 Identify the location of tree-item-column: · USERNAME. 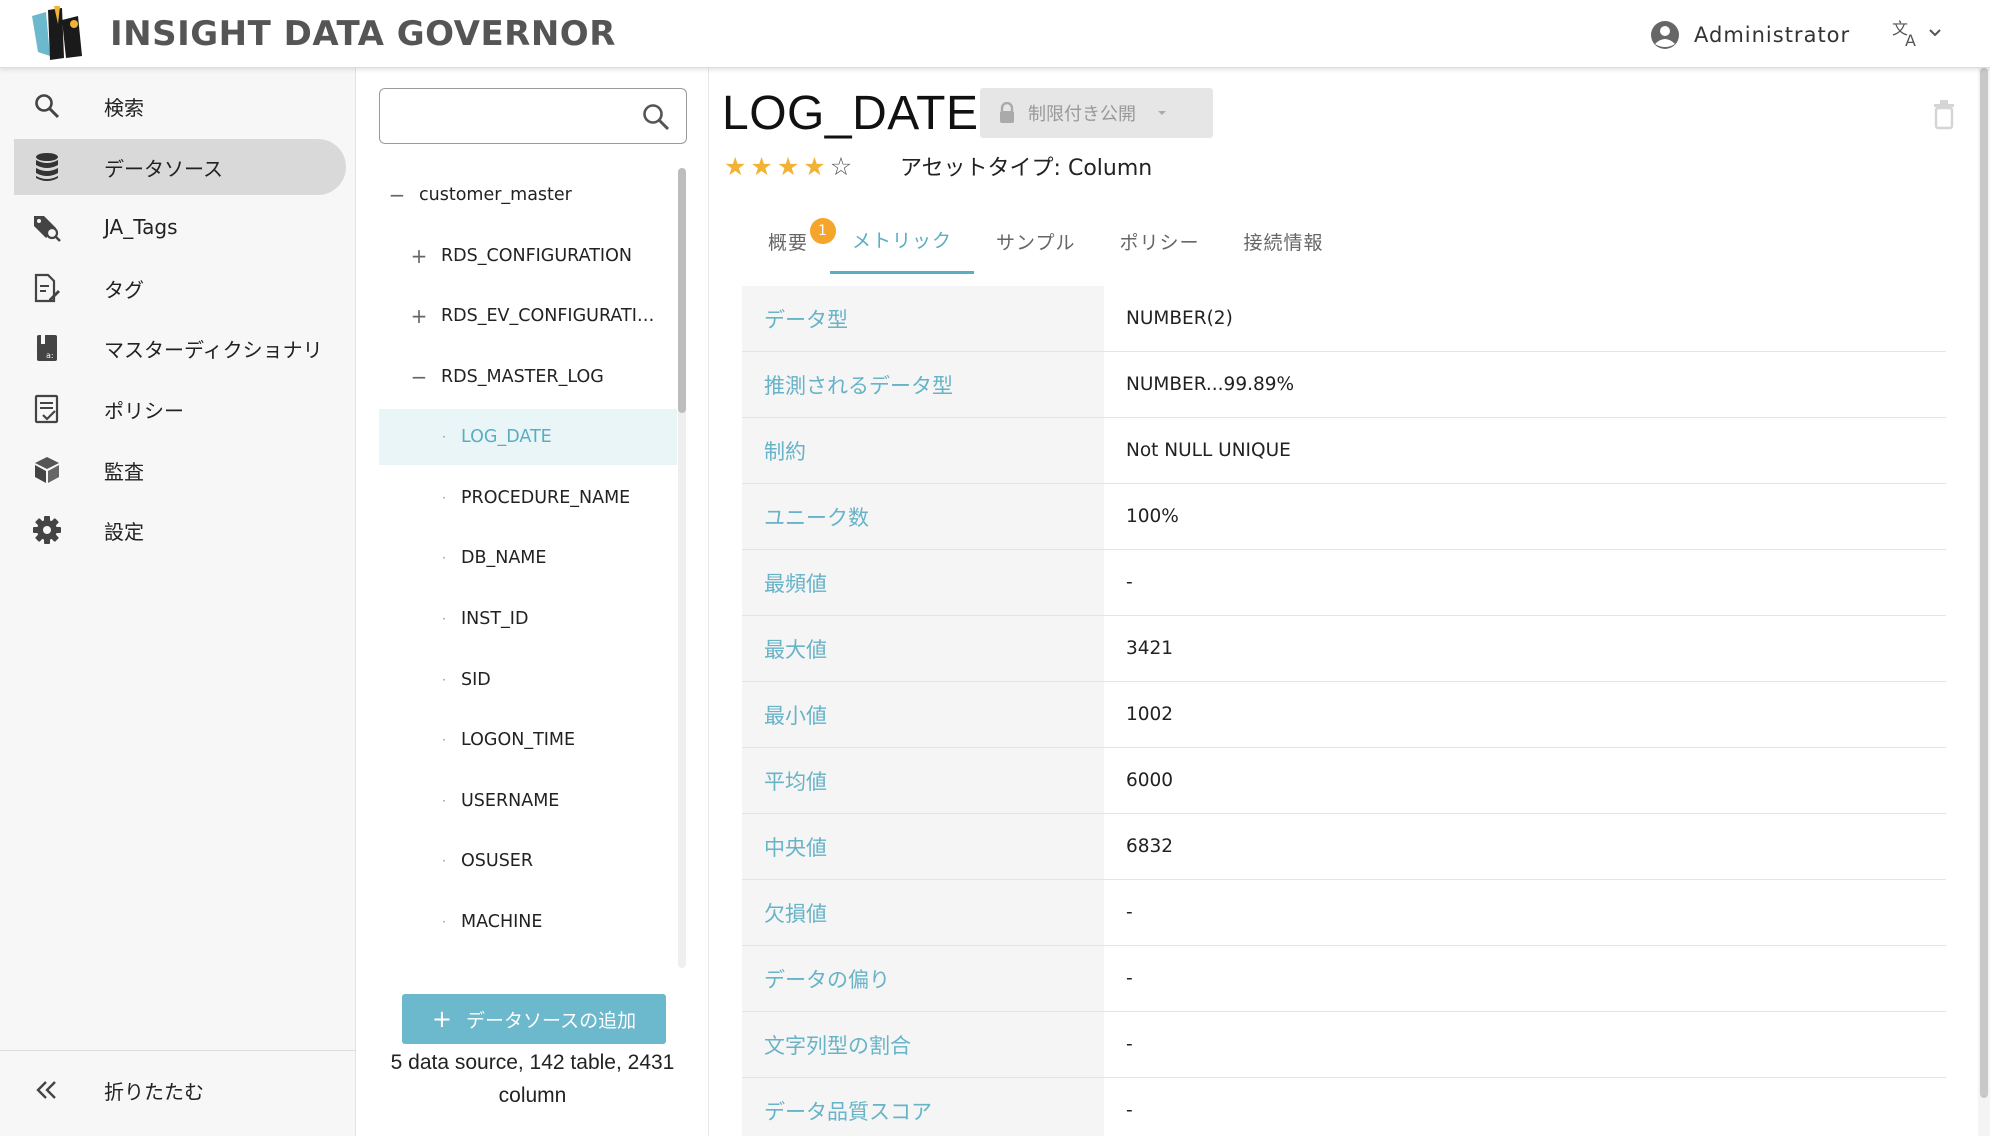
(558, 801).